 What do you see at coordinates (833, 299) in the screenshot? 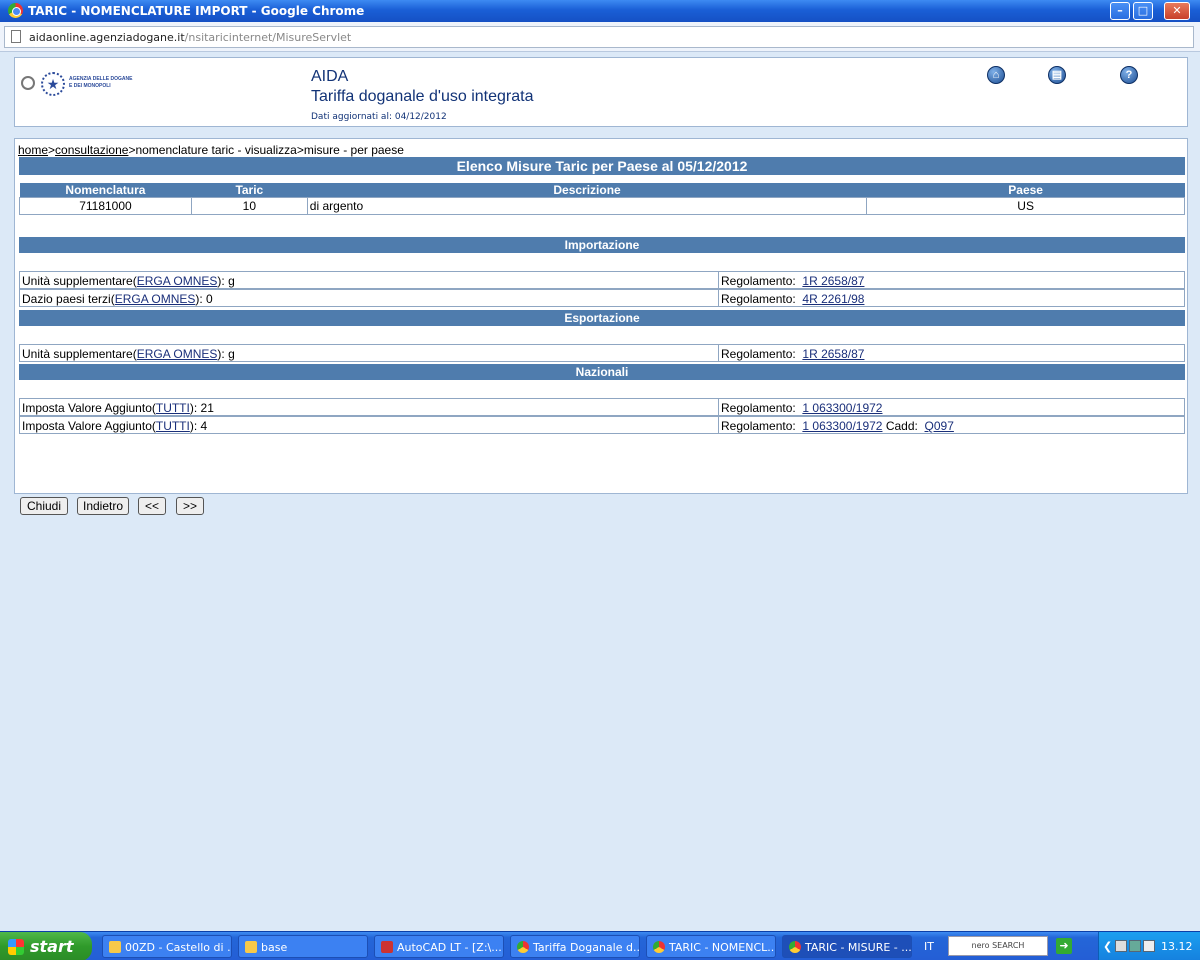
I see `regulation-link: 4R 2261/98` at bounding box center [833, 299].